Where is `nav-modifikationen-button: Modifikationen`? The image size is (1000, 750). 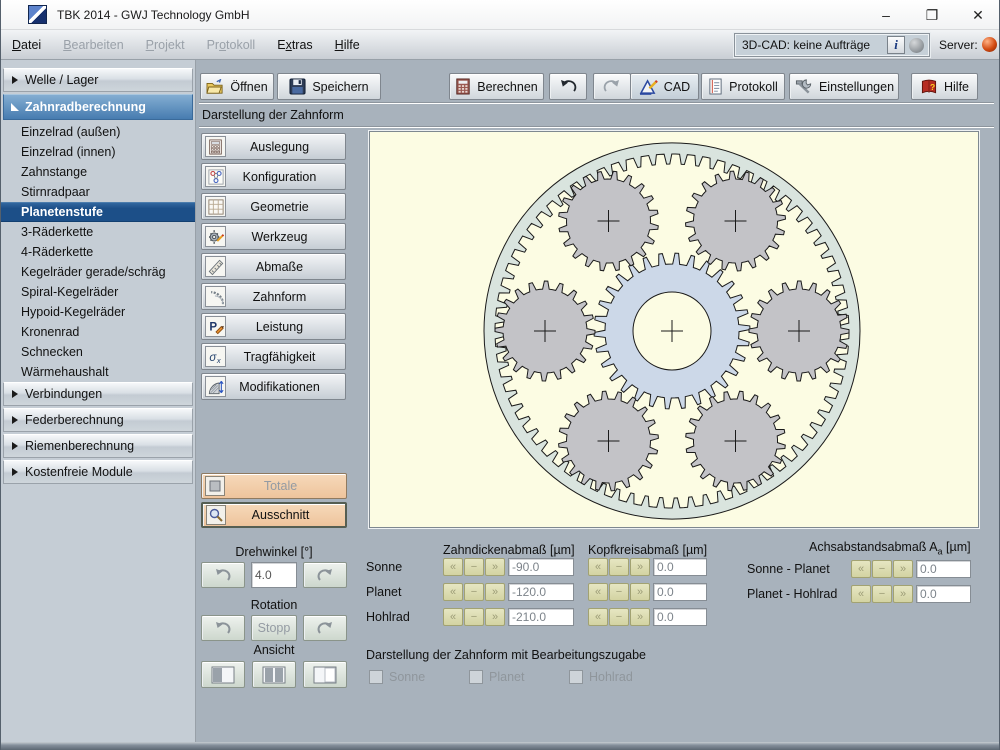
nav-modifikationen-button: Modifikationen is located at coordinates (273, 386).